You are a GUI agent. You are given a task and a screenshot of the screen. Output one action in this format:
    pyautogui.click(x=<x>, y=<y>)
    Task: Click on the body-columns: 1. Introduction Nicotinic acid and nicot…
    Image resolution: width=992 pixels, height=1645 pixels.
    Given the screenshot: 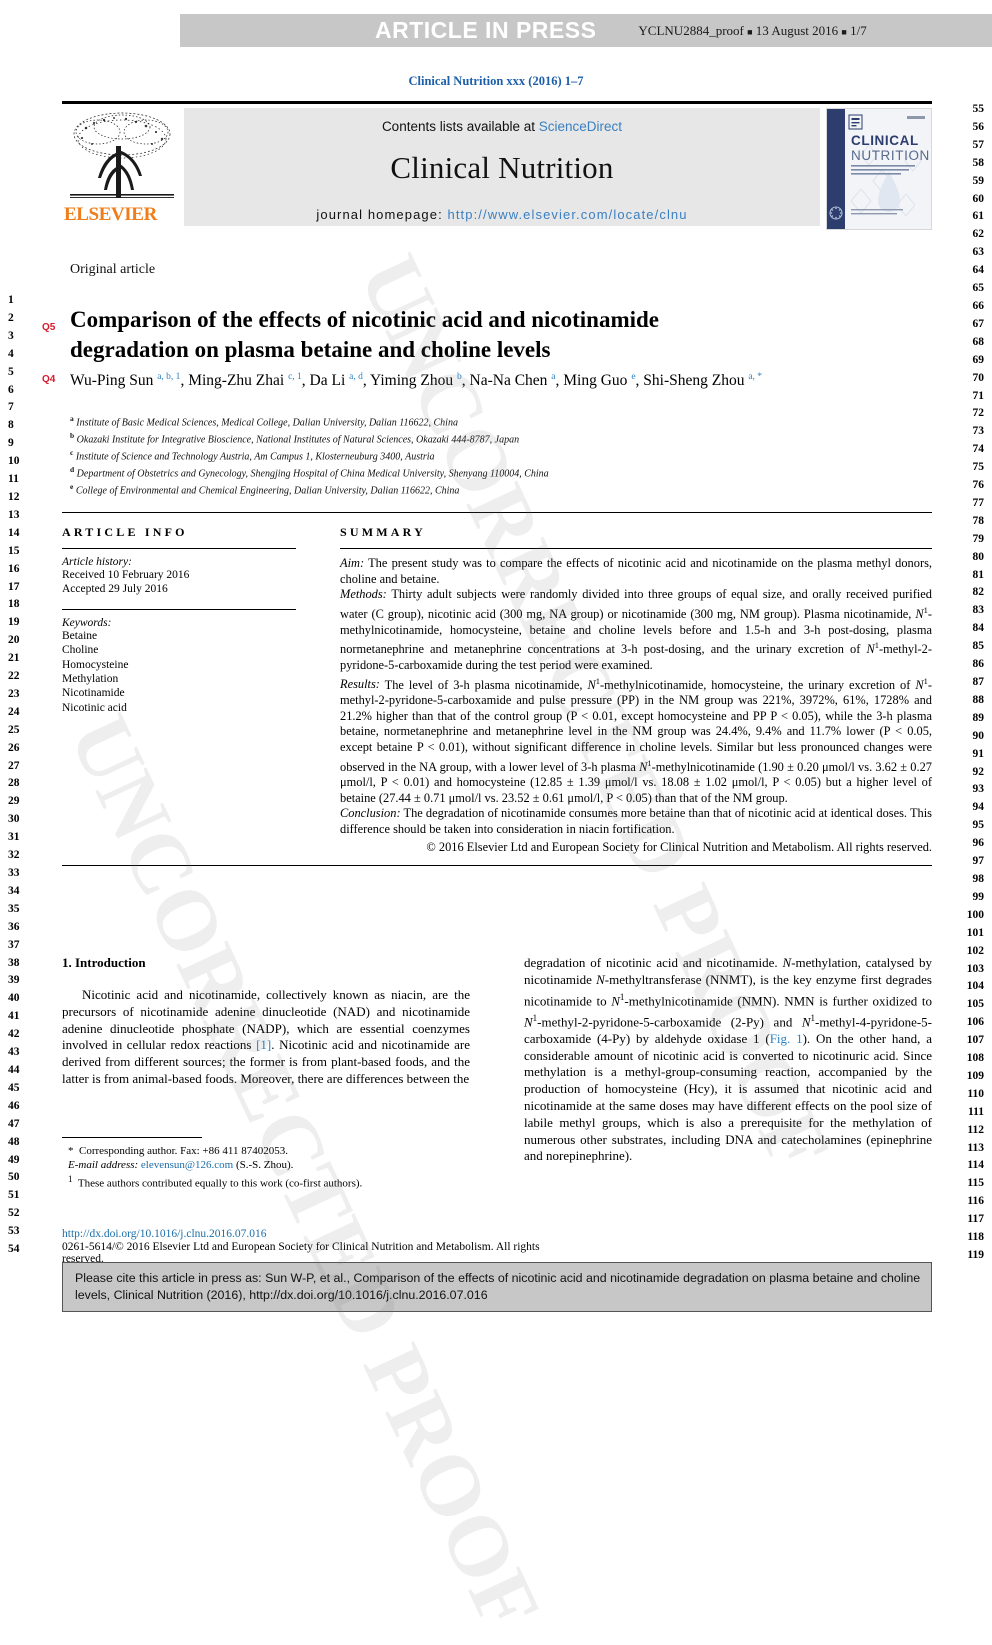 What is the action you would take?
    pyautogui.click(x=497, y=1060)
    